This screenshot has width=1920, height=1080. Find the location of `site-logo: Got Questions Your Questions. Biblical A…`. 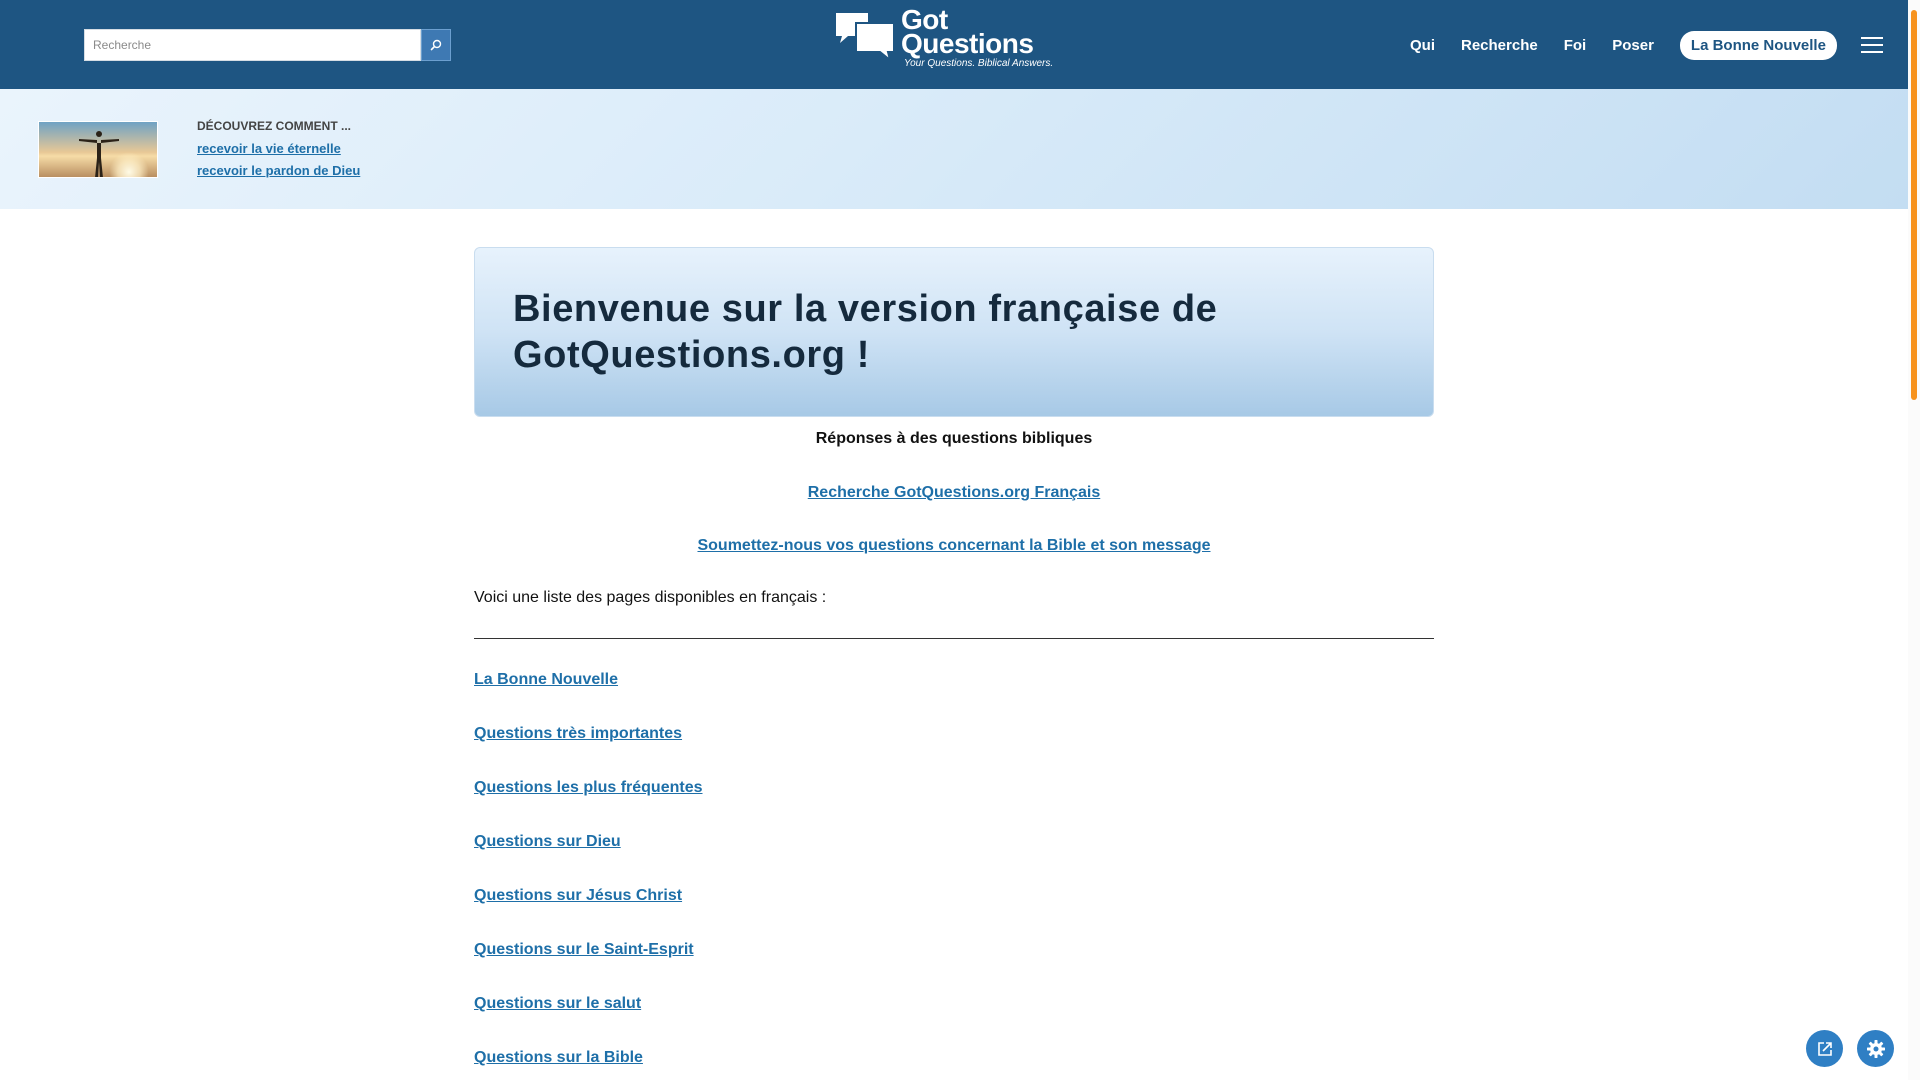

site-logo: Got Questions Your Questions. Biblical A… is located at coordinates (950, 40).